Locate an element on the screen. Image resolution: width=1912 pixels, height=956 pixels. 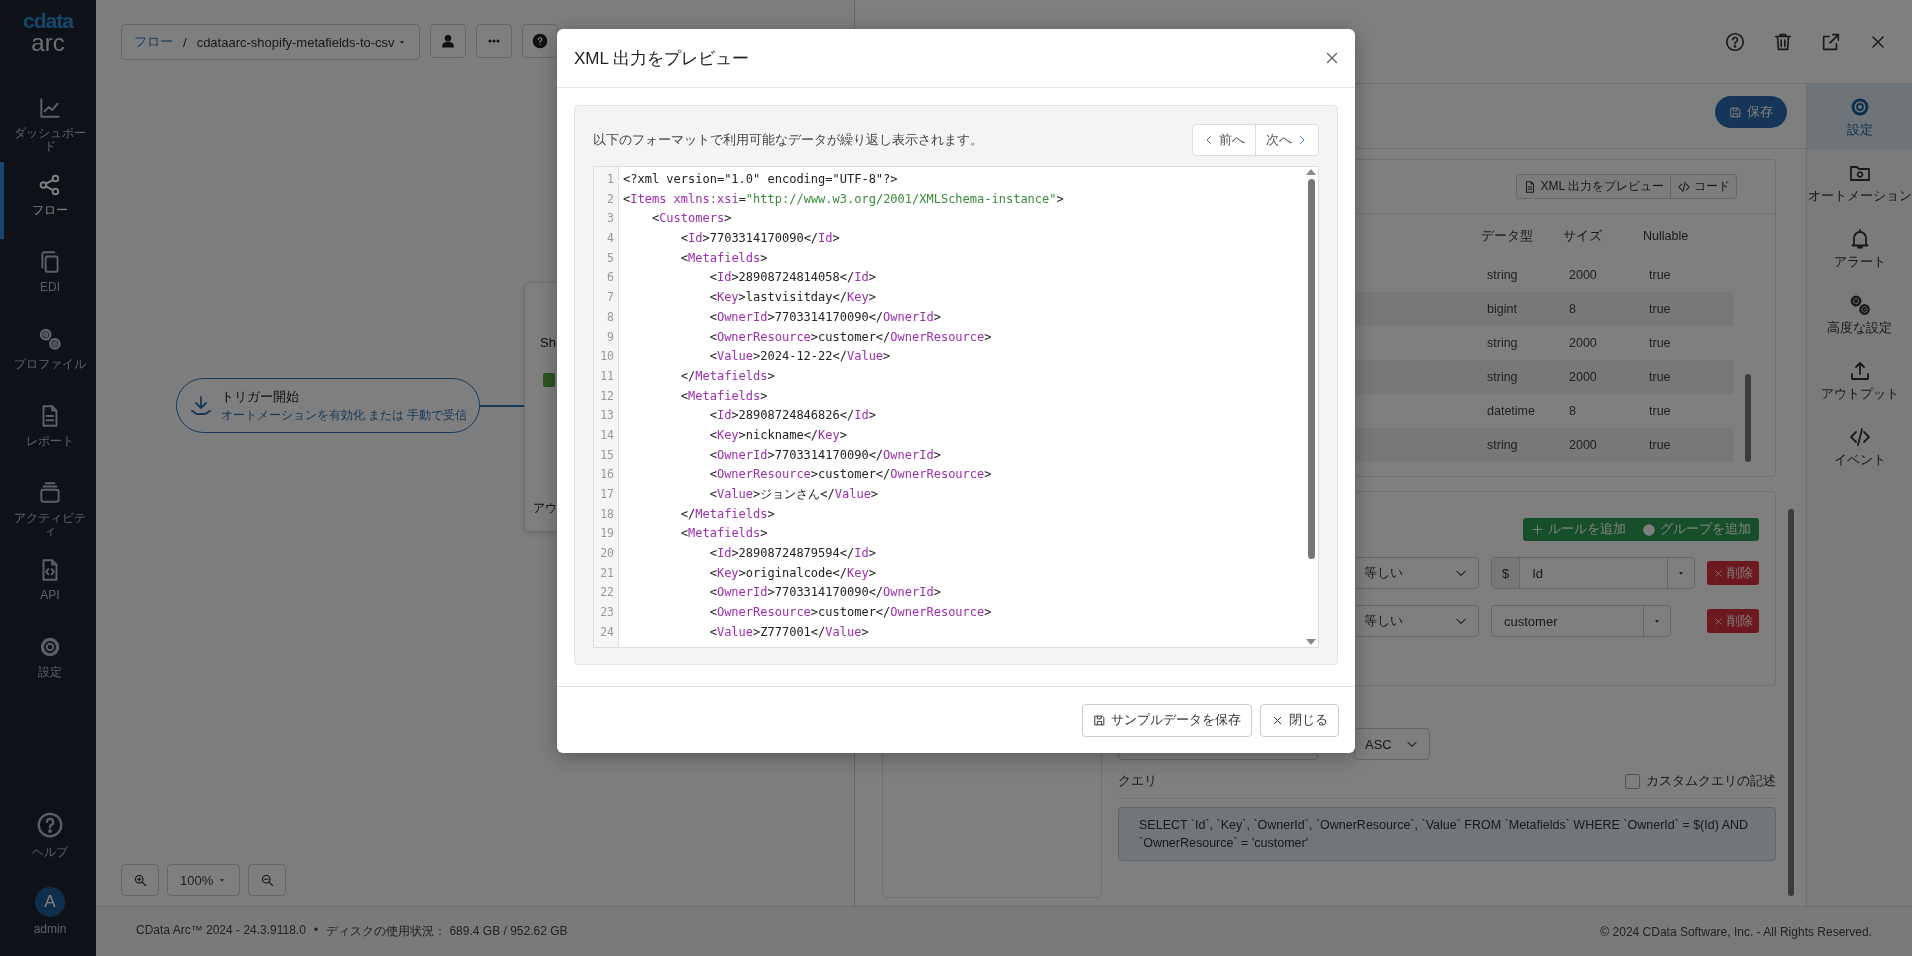
line-number: 9 is located at coordinates (610, 337).